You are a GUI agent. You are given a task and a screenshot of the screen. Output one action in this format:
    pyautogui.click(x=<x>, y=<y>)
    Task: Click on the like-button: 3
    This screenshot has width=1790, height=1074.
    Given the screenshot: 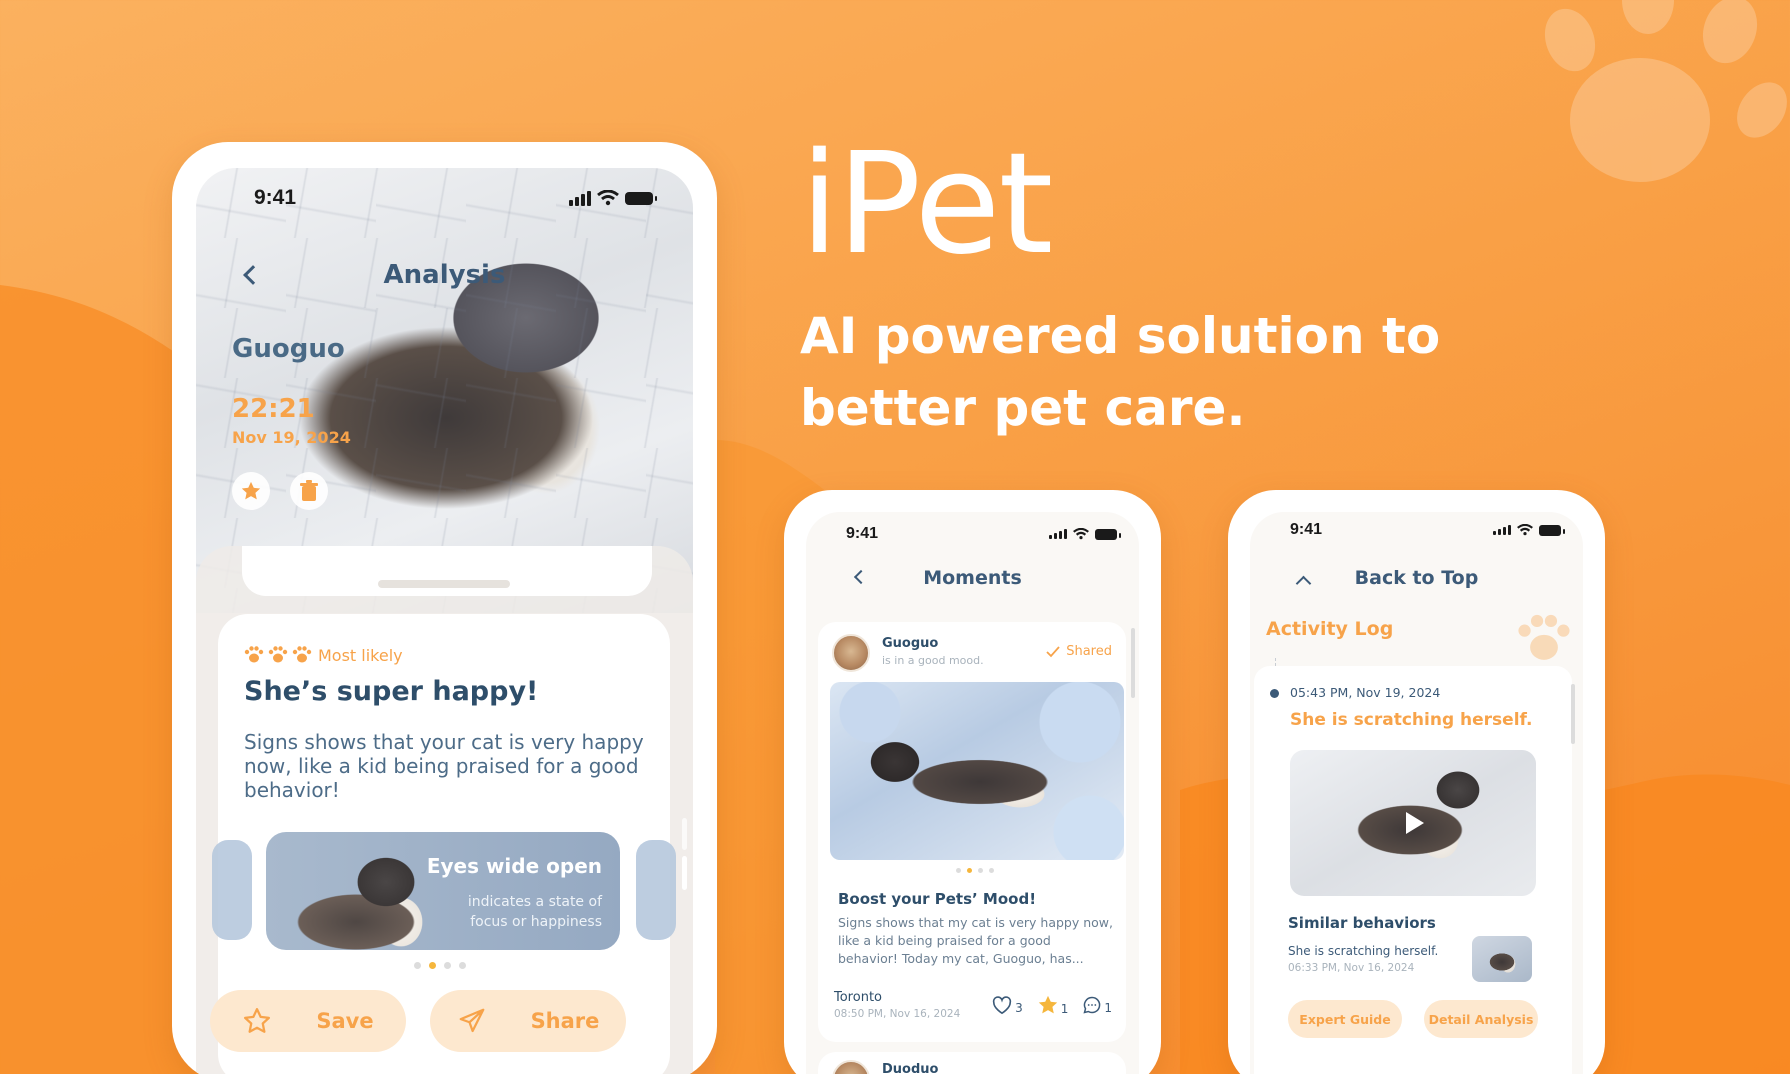 What is the action you would take?
    pyautogui.click(x=1007, y=1005)
    